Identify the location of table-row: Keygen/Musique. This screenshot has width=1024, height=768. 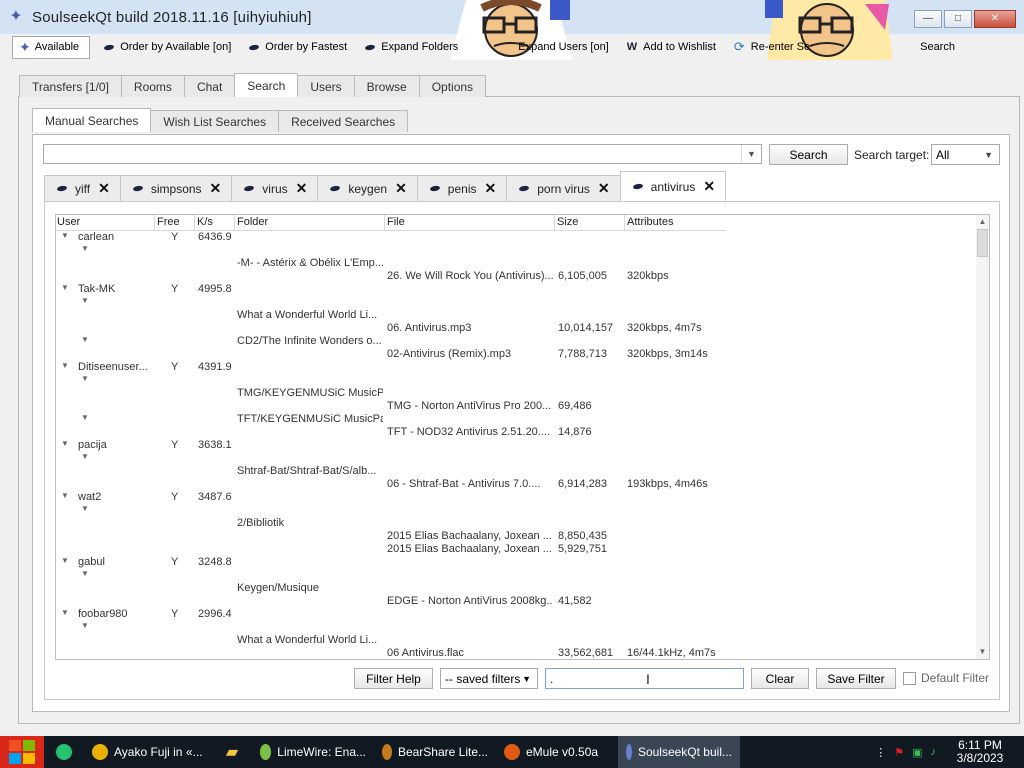
(406, 588).